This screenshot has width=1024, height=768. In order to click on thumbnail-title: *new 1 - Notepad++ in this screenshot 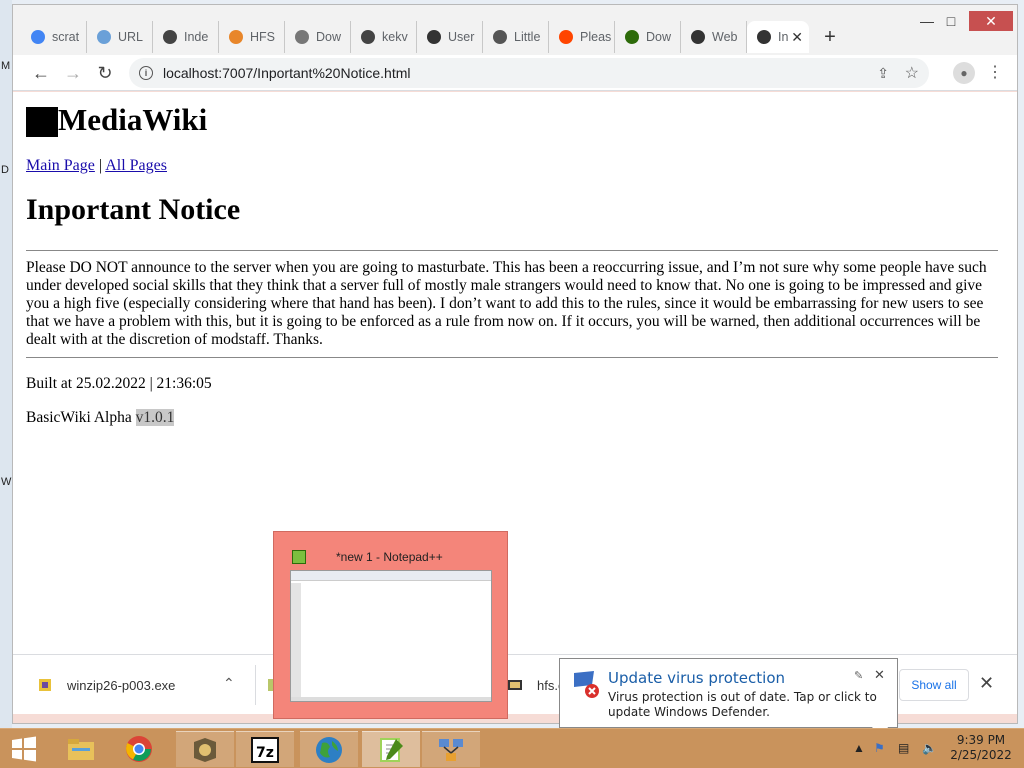, I will do `click(389, 557)`.